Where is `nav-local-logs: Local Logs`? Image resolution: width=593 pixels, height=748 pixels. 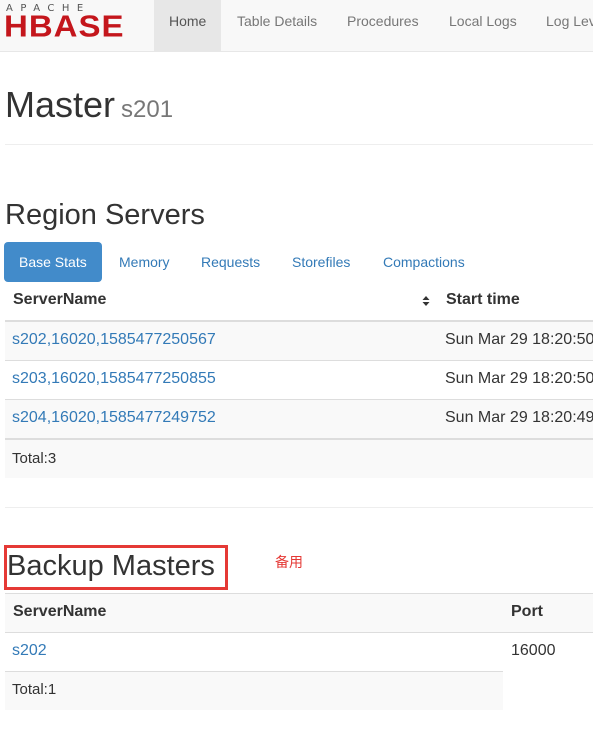 nav-local-logs: Local Logs is located at coordinates (483, 25).